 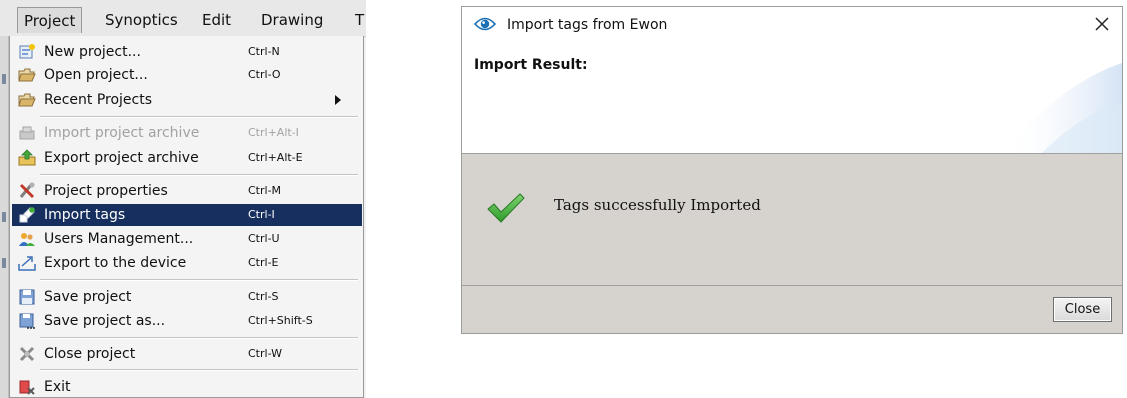 I want to click on menubar-item-project: Project, so click(x=50, y=20).